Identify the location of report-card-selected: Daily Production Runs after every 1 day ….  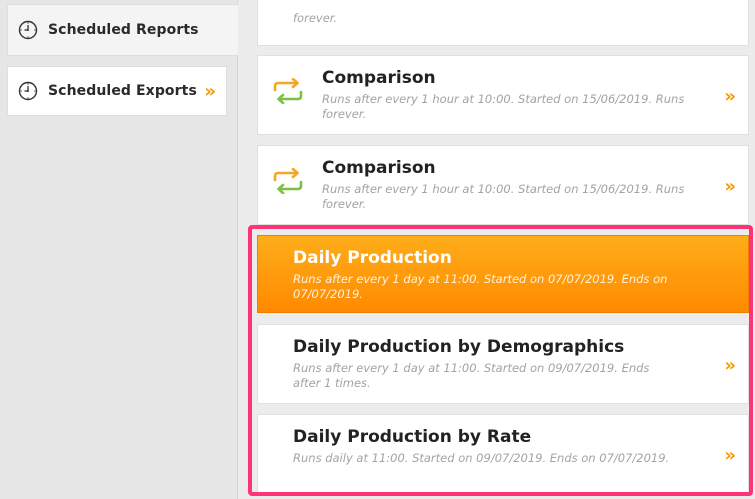
(503, 274).